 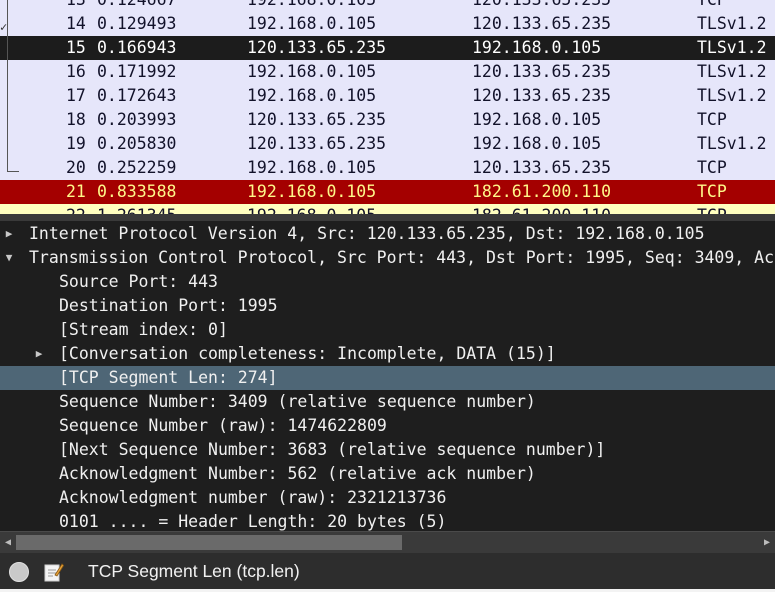 What do you see at coordinates (387, 192) in the screenshot?
I see `packet-row: 21 0.833588 192.168.0.105 182.61.200.110 TCP` at bounding box center [387, 192].